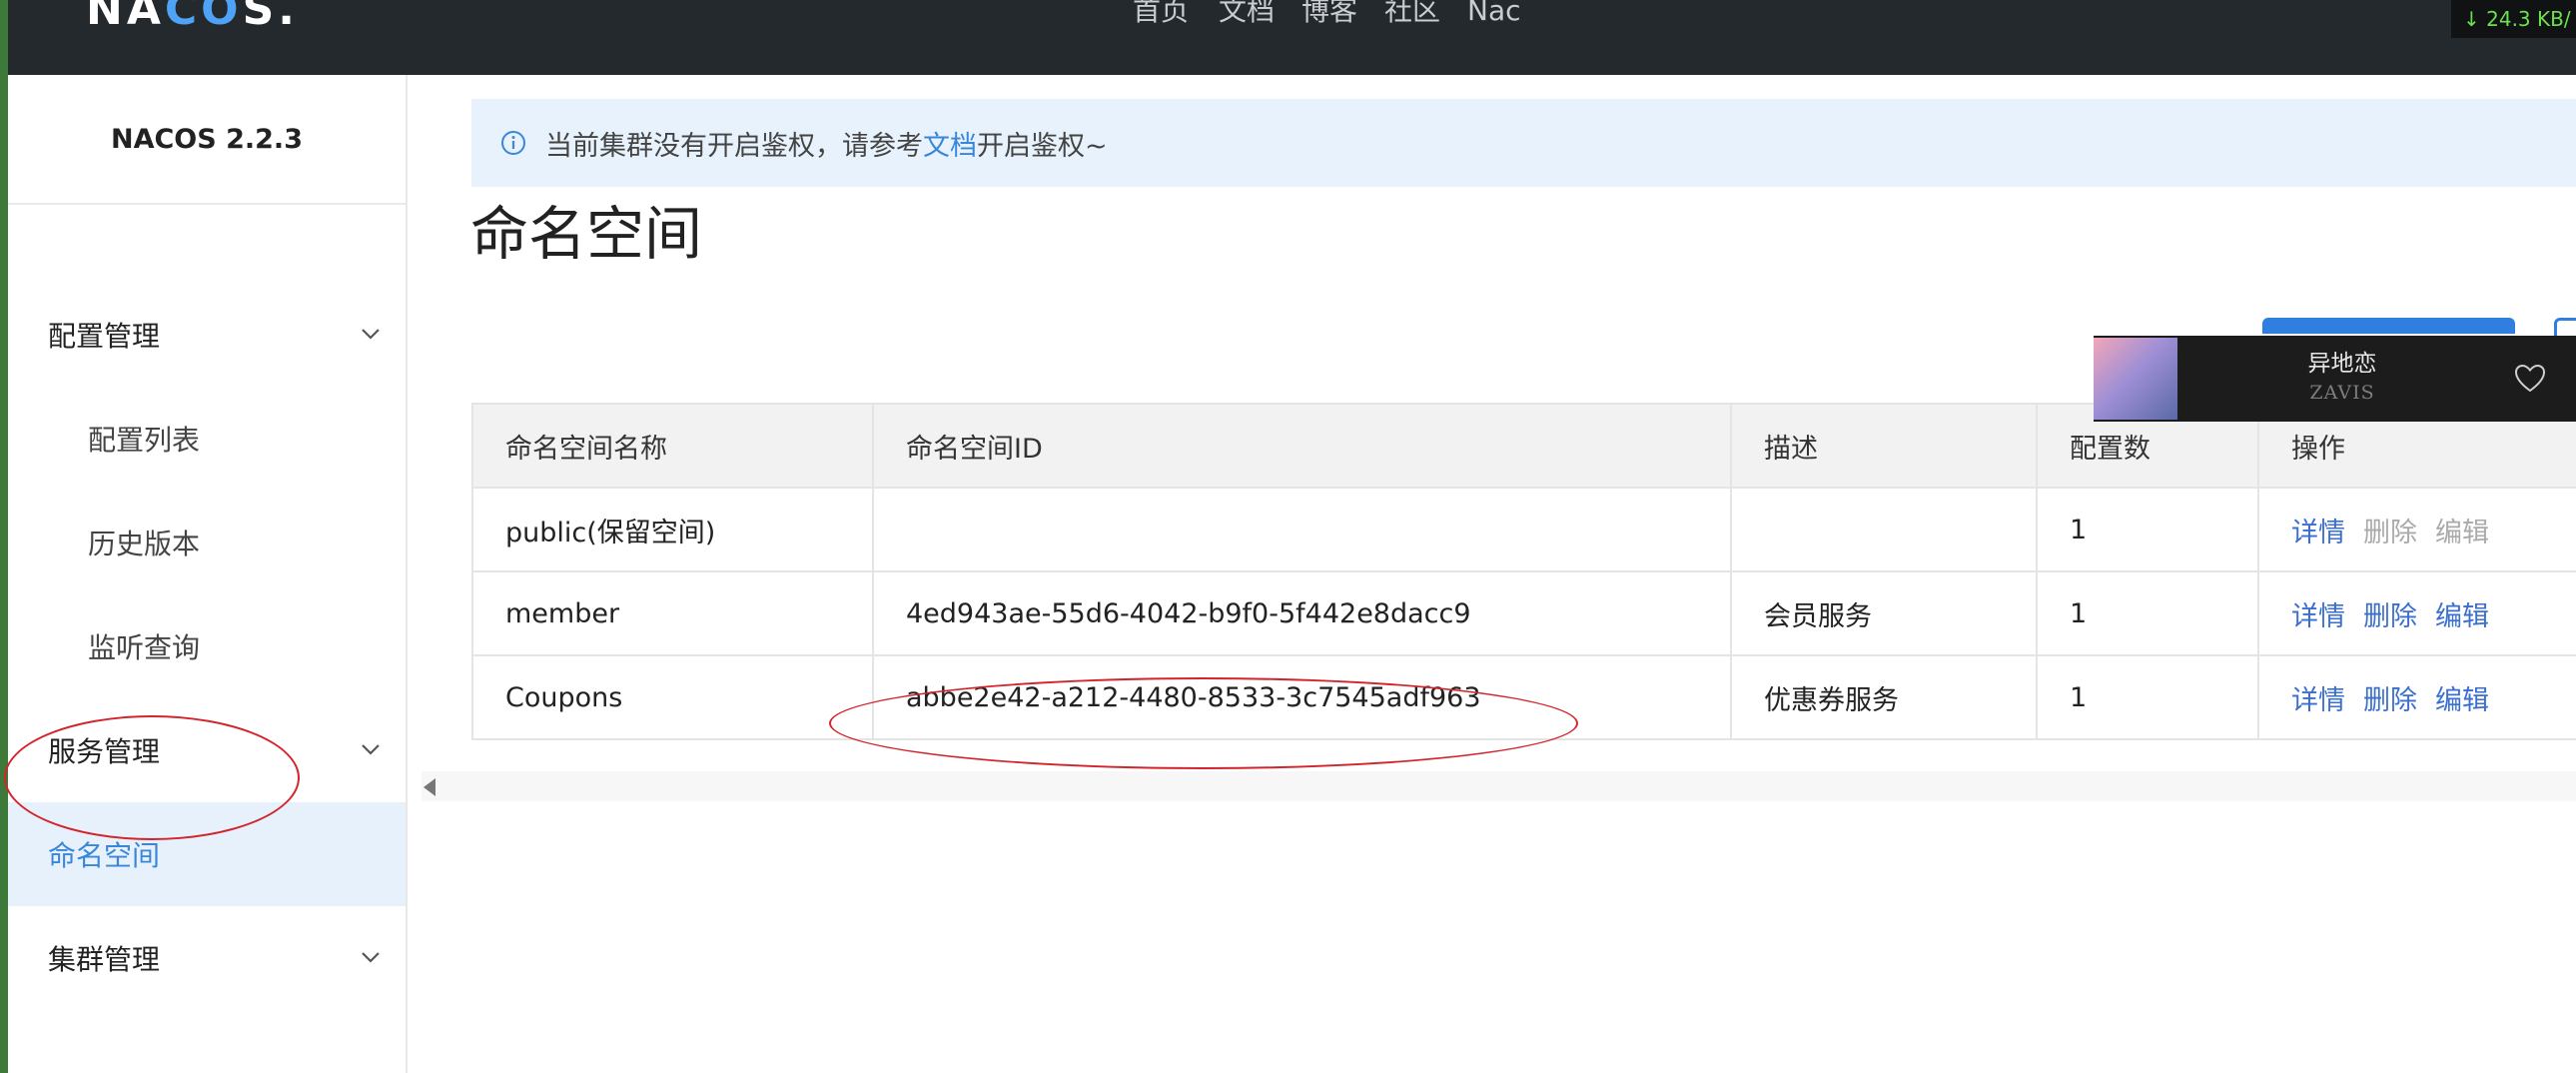 The height and width of the screenshot is (1073, 2576). Describe the element at coordinates (1524, 143) in the screenshot. I see `auth-warning-alert: 当前集群没有开启鉴权，请参考文档开启鉴权~` at that location.